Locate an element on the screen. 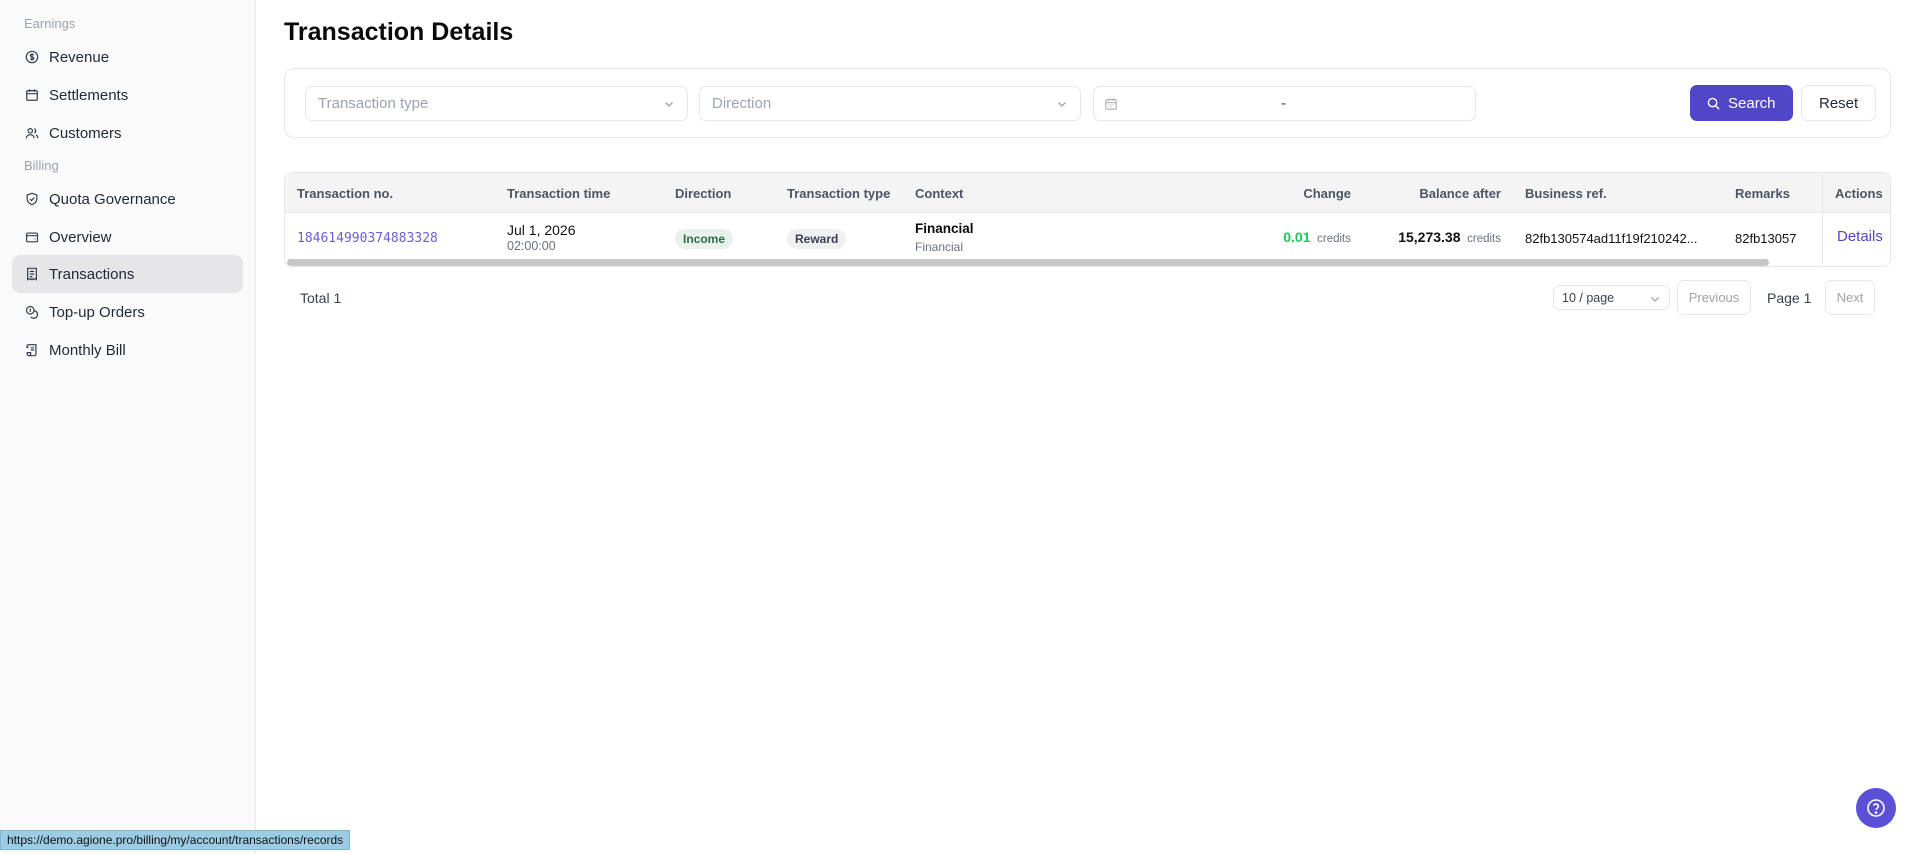  page-title: Transaction Details is located at coordinates (399, 32).